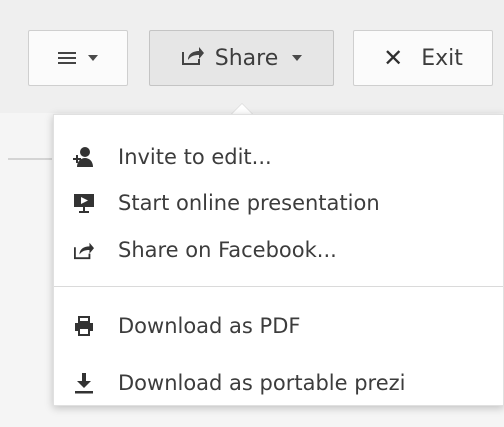 Image resolution: width=504 pixels, height=427 pixels. Describe the element at coordinates (209, 326) in the screenshot. I see `menu-item-label: Download as PDF` at that location.